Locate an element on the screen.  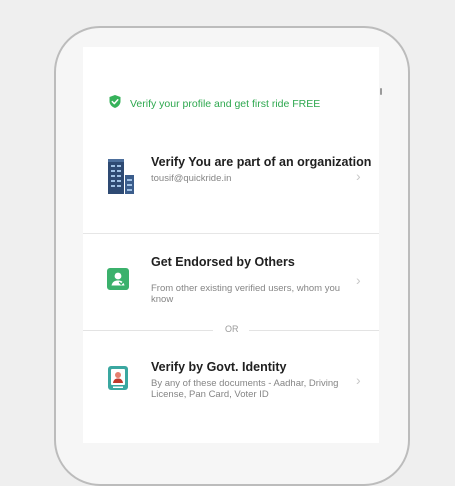
shield-check-icon is located at coordinates (115, 104).